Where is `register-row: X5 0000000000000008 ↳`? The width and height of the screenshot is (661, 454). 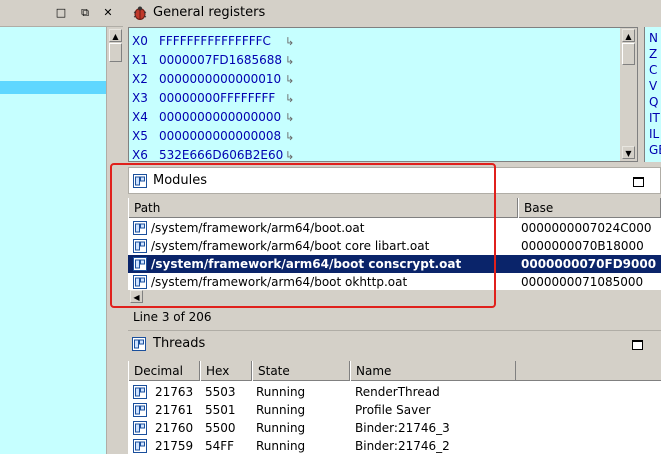 register-row: X5 0000000000000008 ↳ is located at coordinates (213, 136).